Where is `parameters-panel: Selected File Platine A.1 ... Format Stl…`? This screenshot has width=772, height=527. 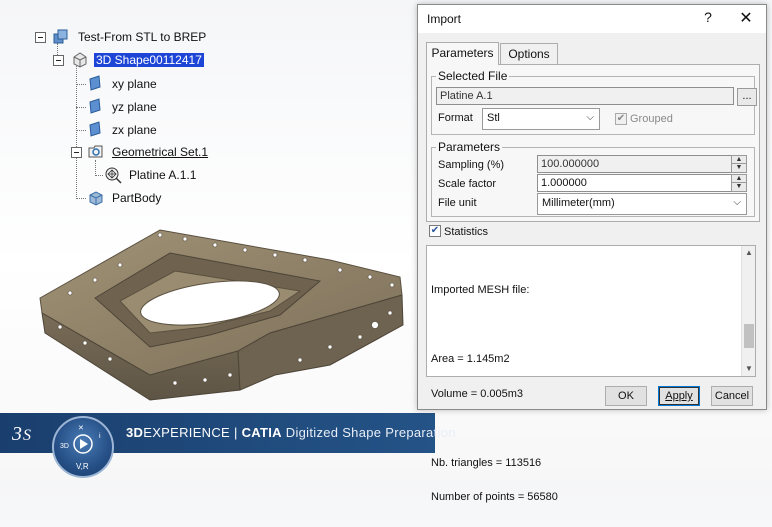 parameters-panel: Selected File Platine A.1 ... Format Stl… is located at coordinates (593, 143).